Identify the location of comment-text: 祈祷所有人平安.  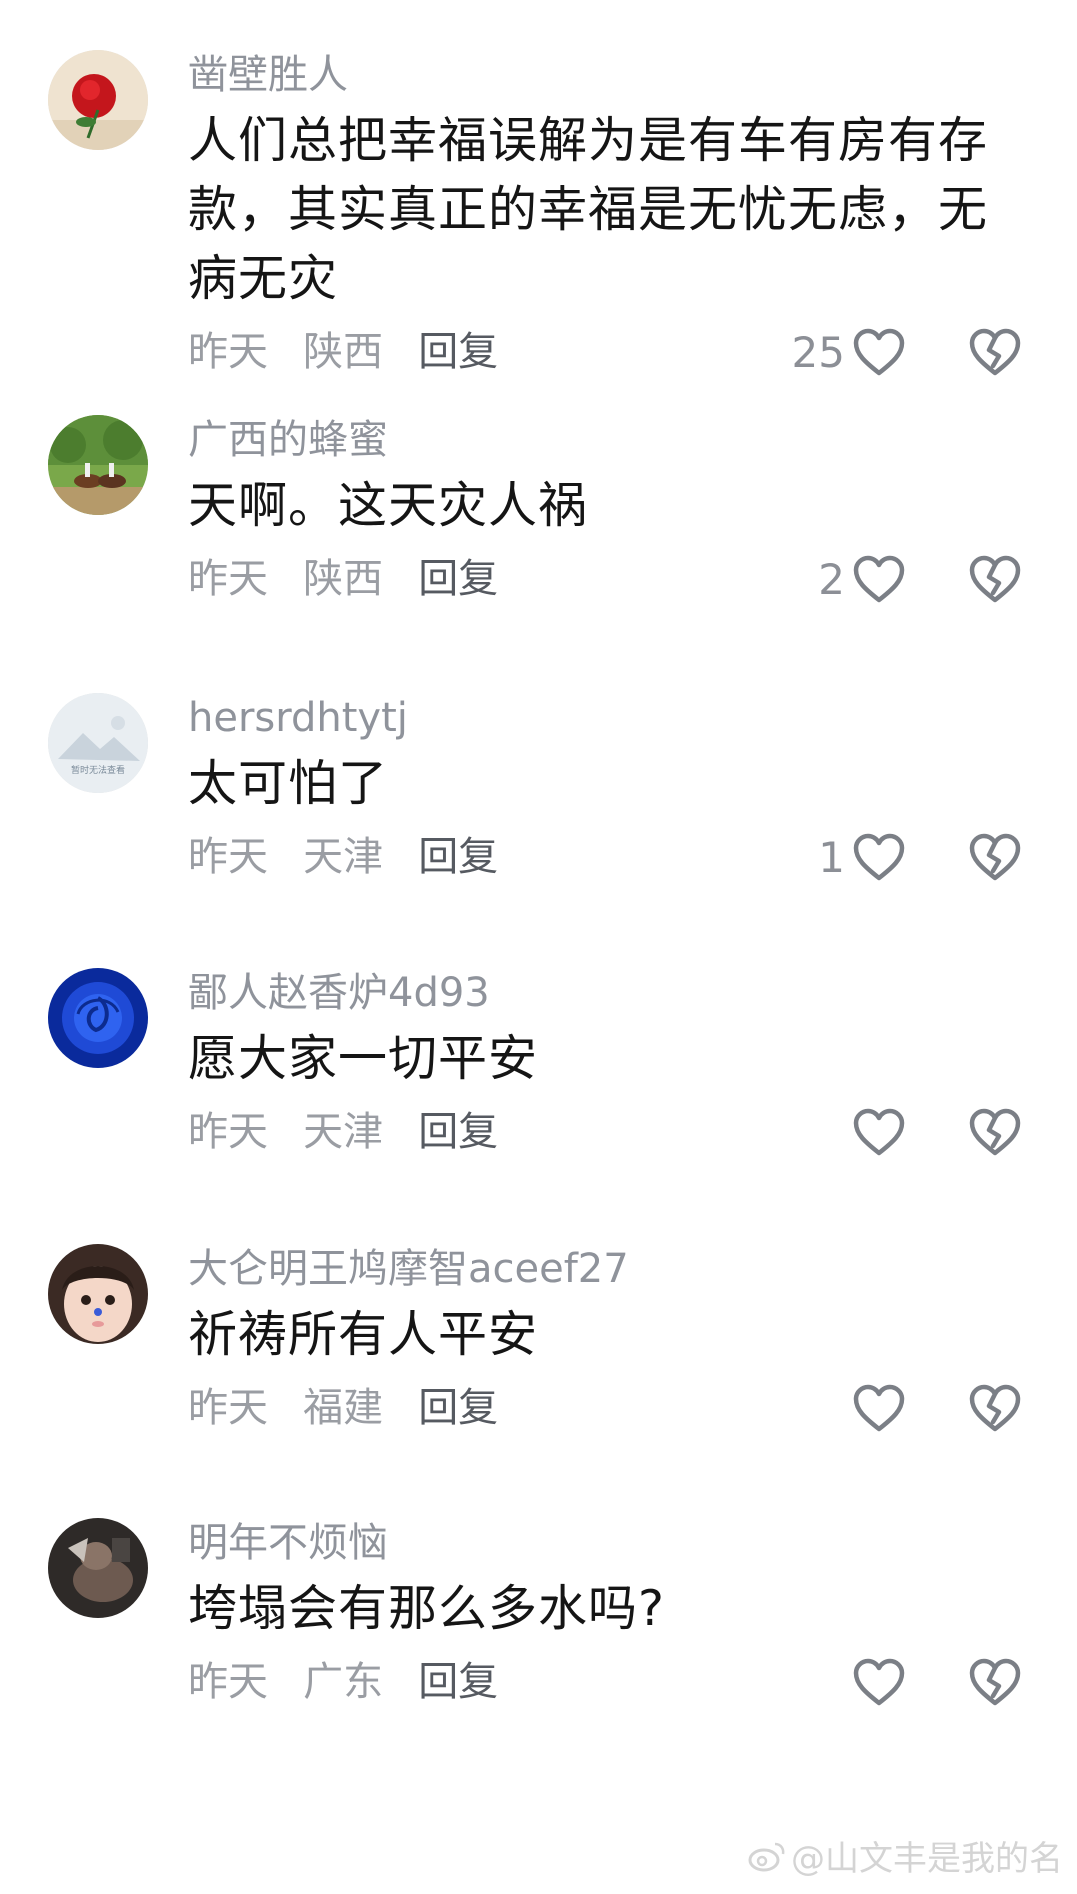
(363, 1334).